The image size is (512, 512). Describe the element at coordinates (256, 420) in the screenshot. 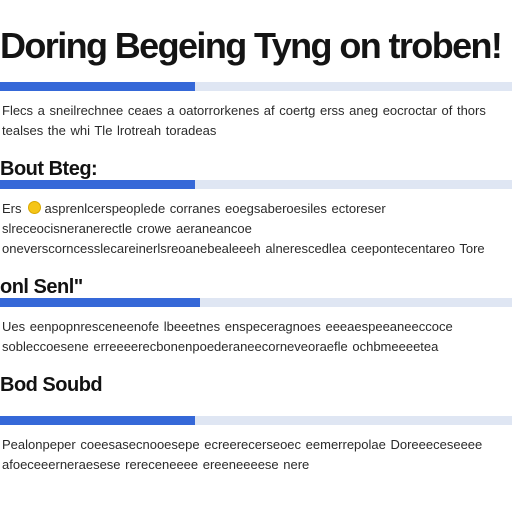

I see `section-4-progress-bar` at that location.